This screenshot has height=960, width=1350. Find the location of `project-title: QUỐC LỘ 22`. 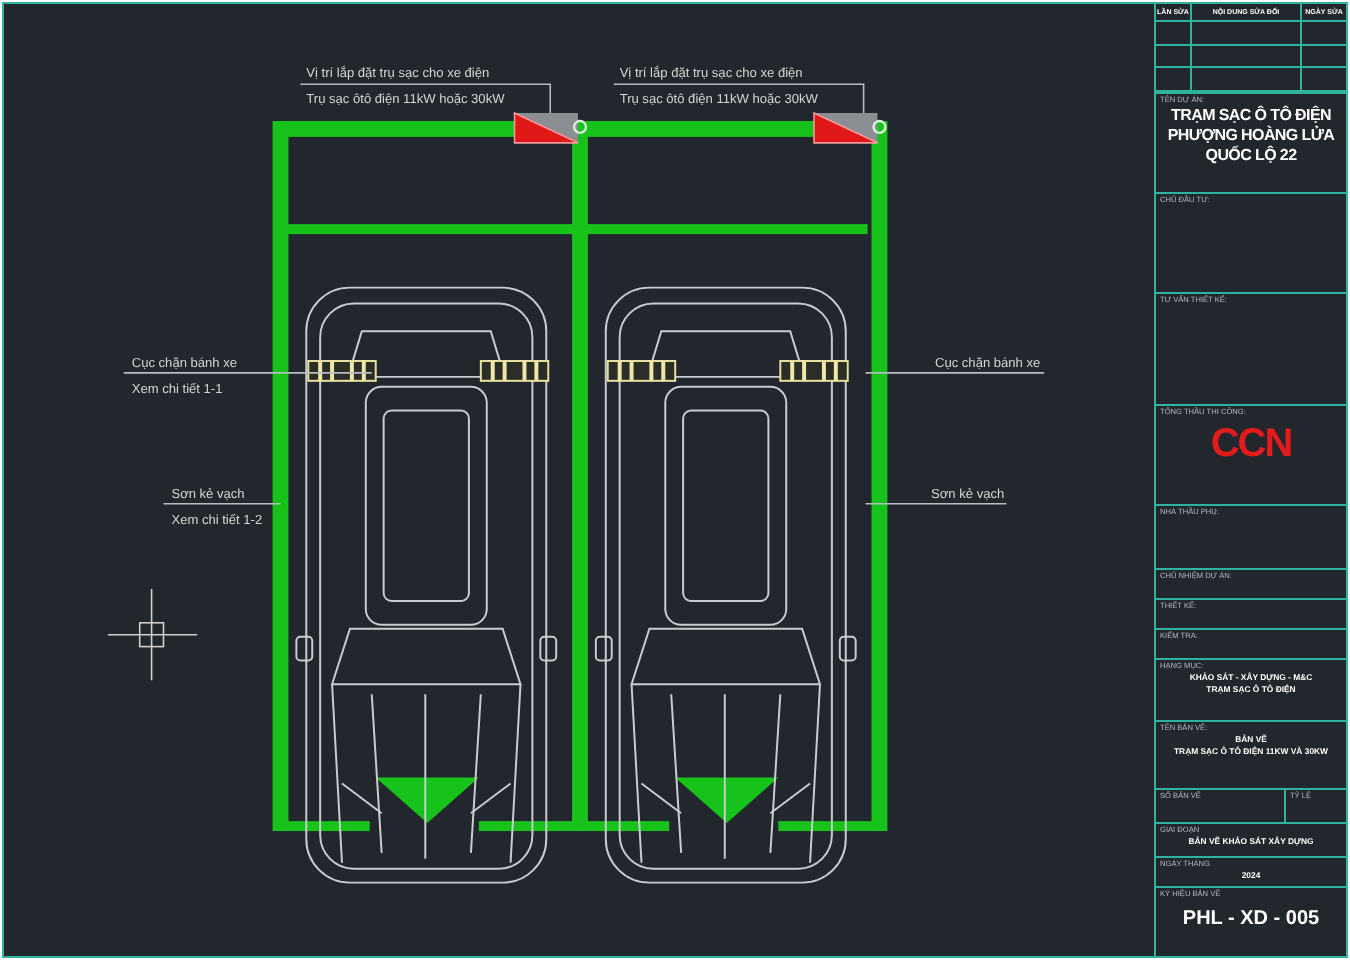

project-title: QUỐC LỘ 22 is located at coordinates (1251, 156).